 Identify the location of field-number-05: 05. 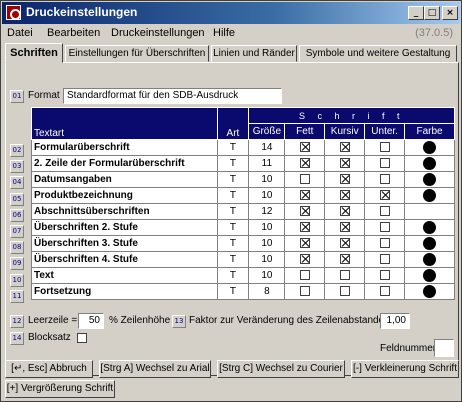
(17, 199).